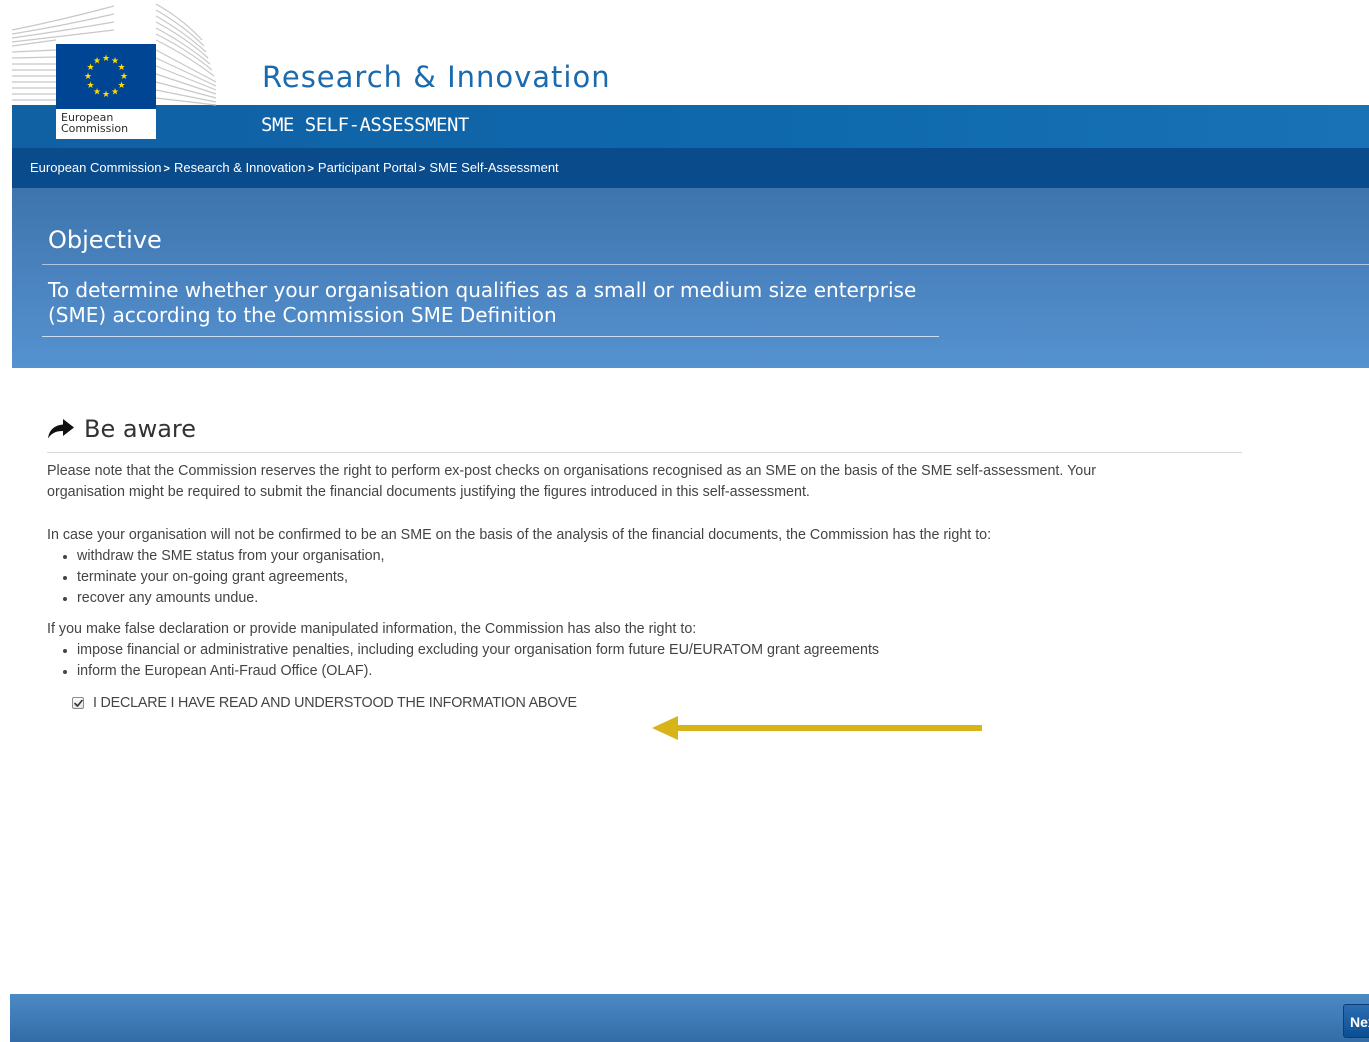 This screenshot has height=1042, width=1369. What do you see at coordinates (140, 429) in the screenshot?
I see `be-aware-title: Be aware` at bounding box center [140, 429].